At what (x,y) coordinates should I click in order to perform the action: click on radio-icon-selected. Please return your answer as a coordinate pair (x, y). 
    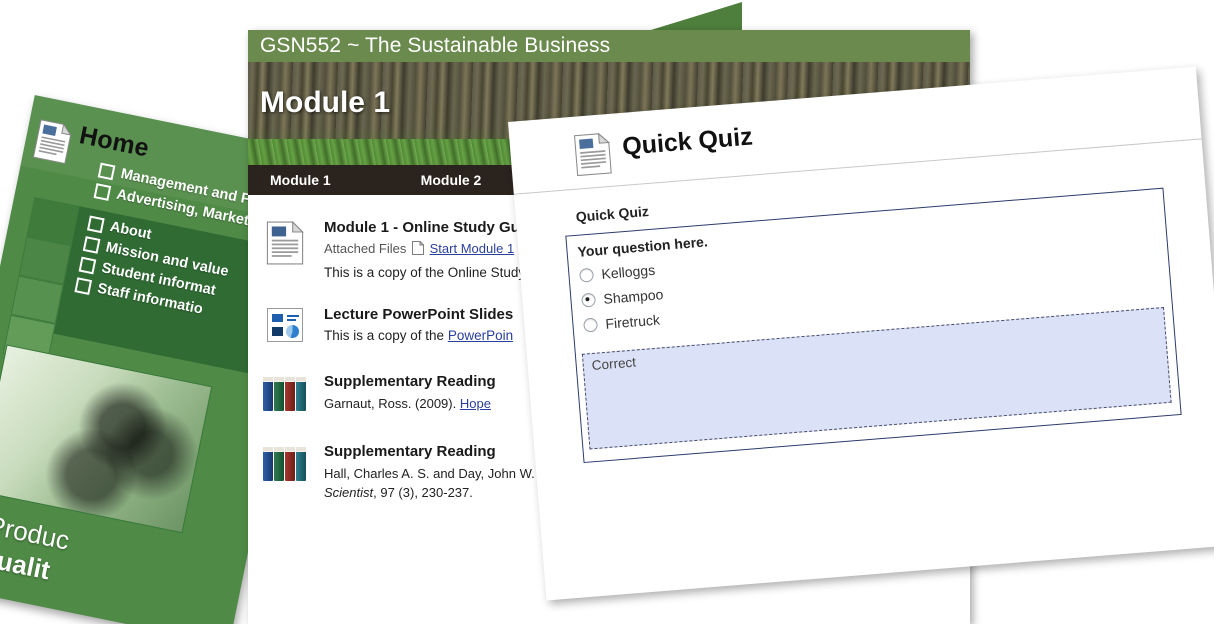
    Looking at the image, I should click on (589, 300).